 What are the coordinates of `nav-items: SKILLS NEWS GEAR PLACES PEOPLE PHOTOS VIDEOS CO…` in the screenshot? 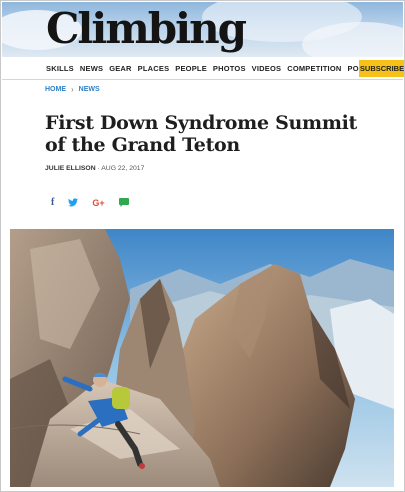 It's located at (216, 68).